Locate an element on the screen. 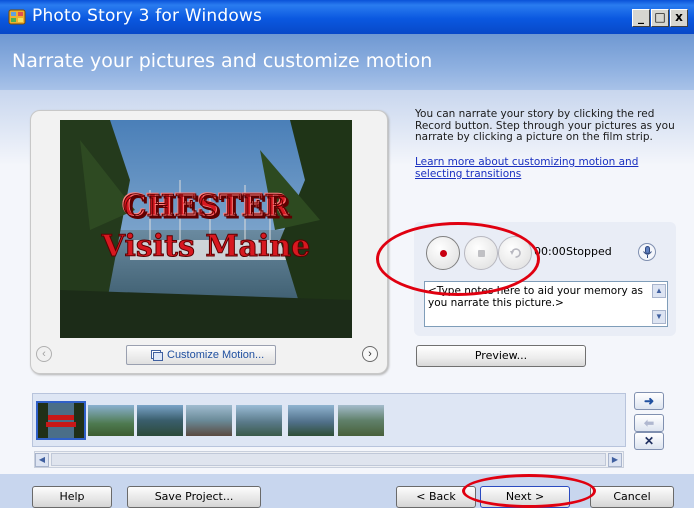 The image size is (694, 508). scrollbar-thumb is located at coordinates (328, 459).